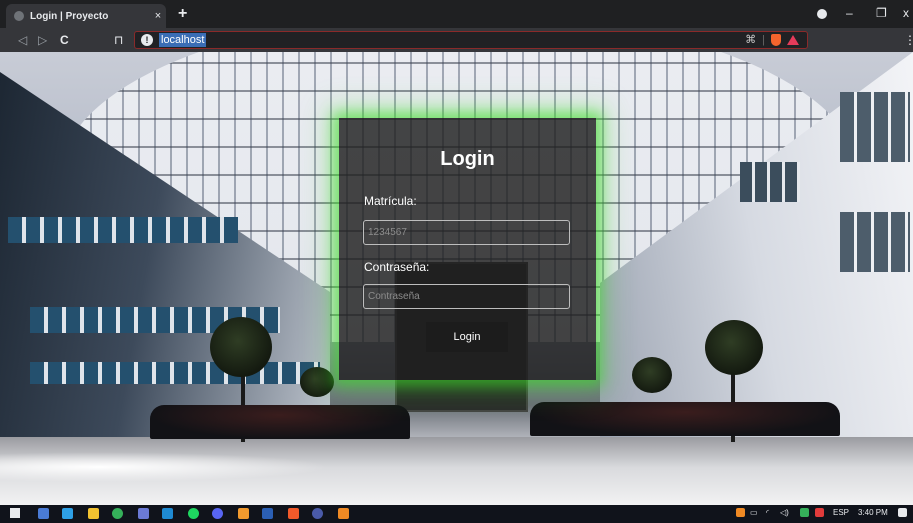  What do you see at coordinates (343, 513) in the screenshot?
I see `xampp-icon` at bounding box center [343, 513].